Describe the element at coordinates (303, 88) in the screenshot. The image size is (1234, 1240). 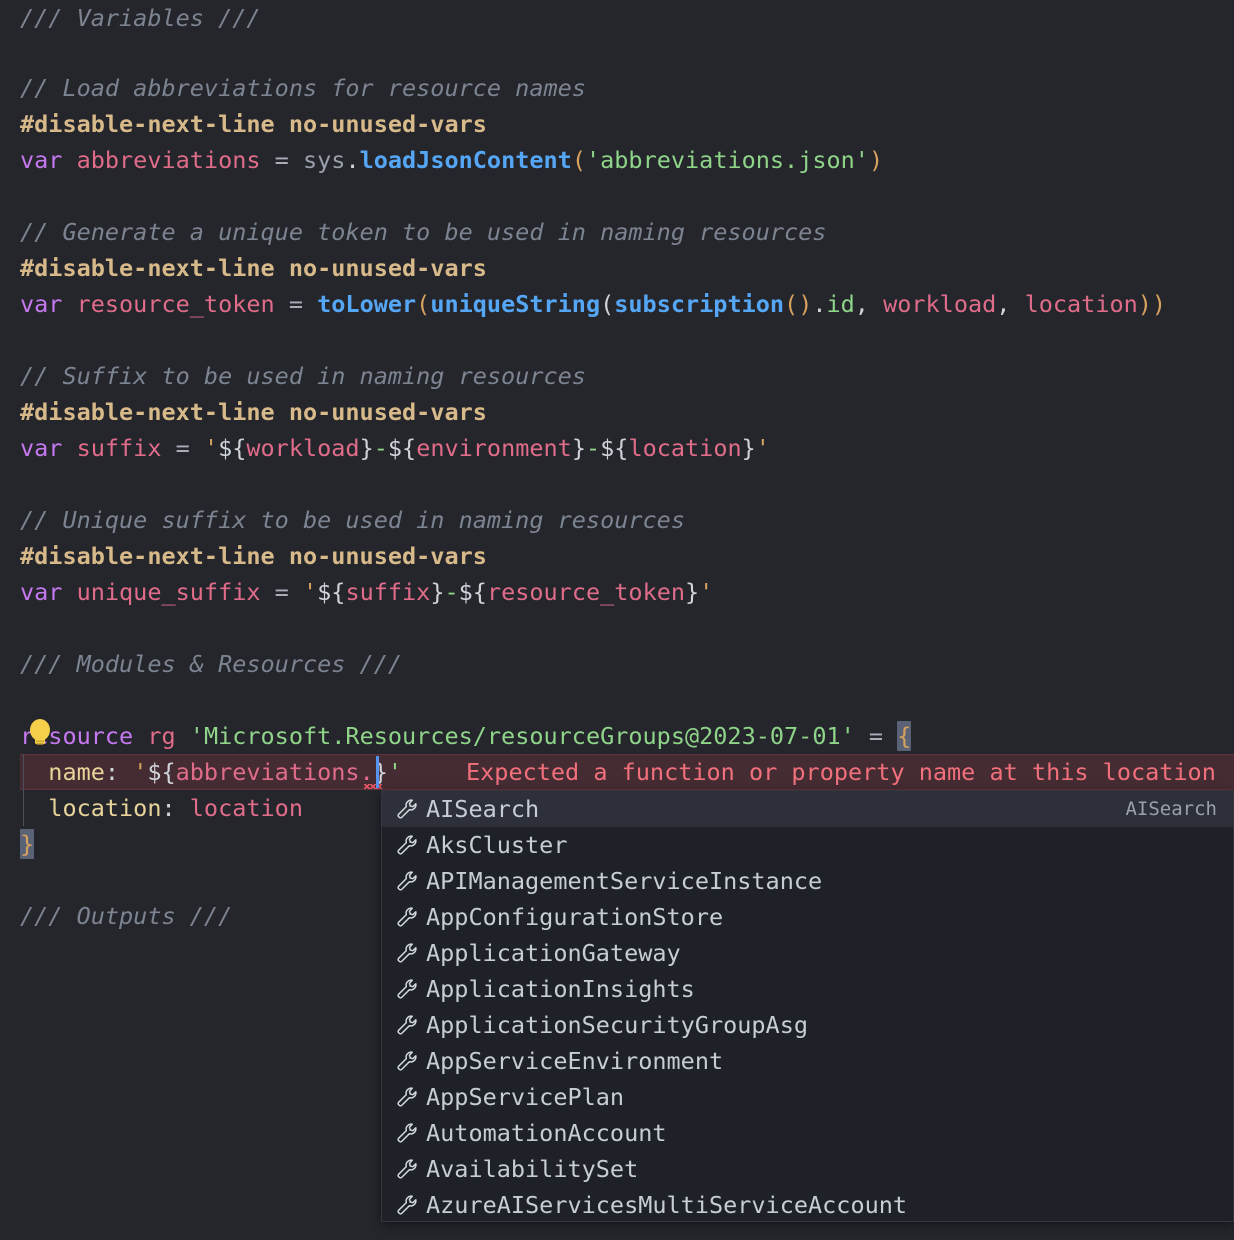
I see `code-token: // Load abbreviations for resource names` at that location.